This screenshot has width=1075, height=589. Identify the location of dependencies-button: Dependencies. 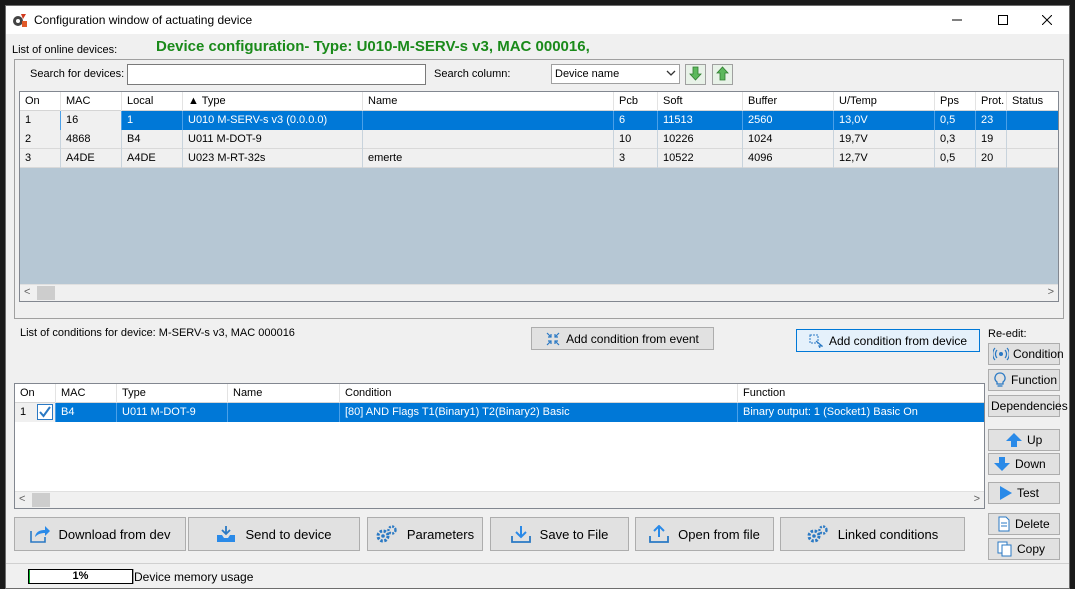
(1028, 406).